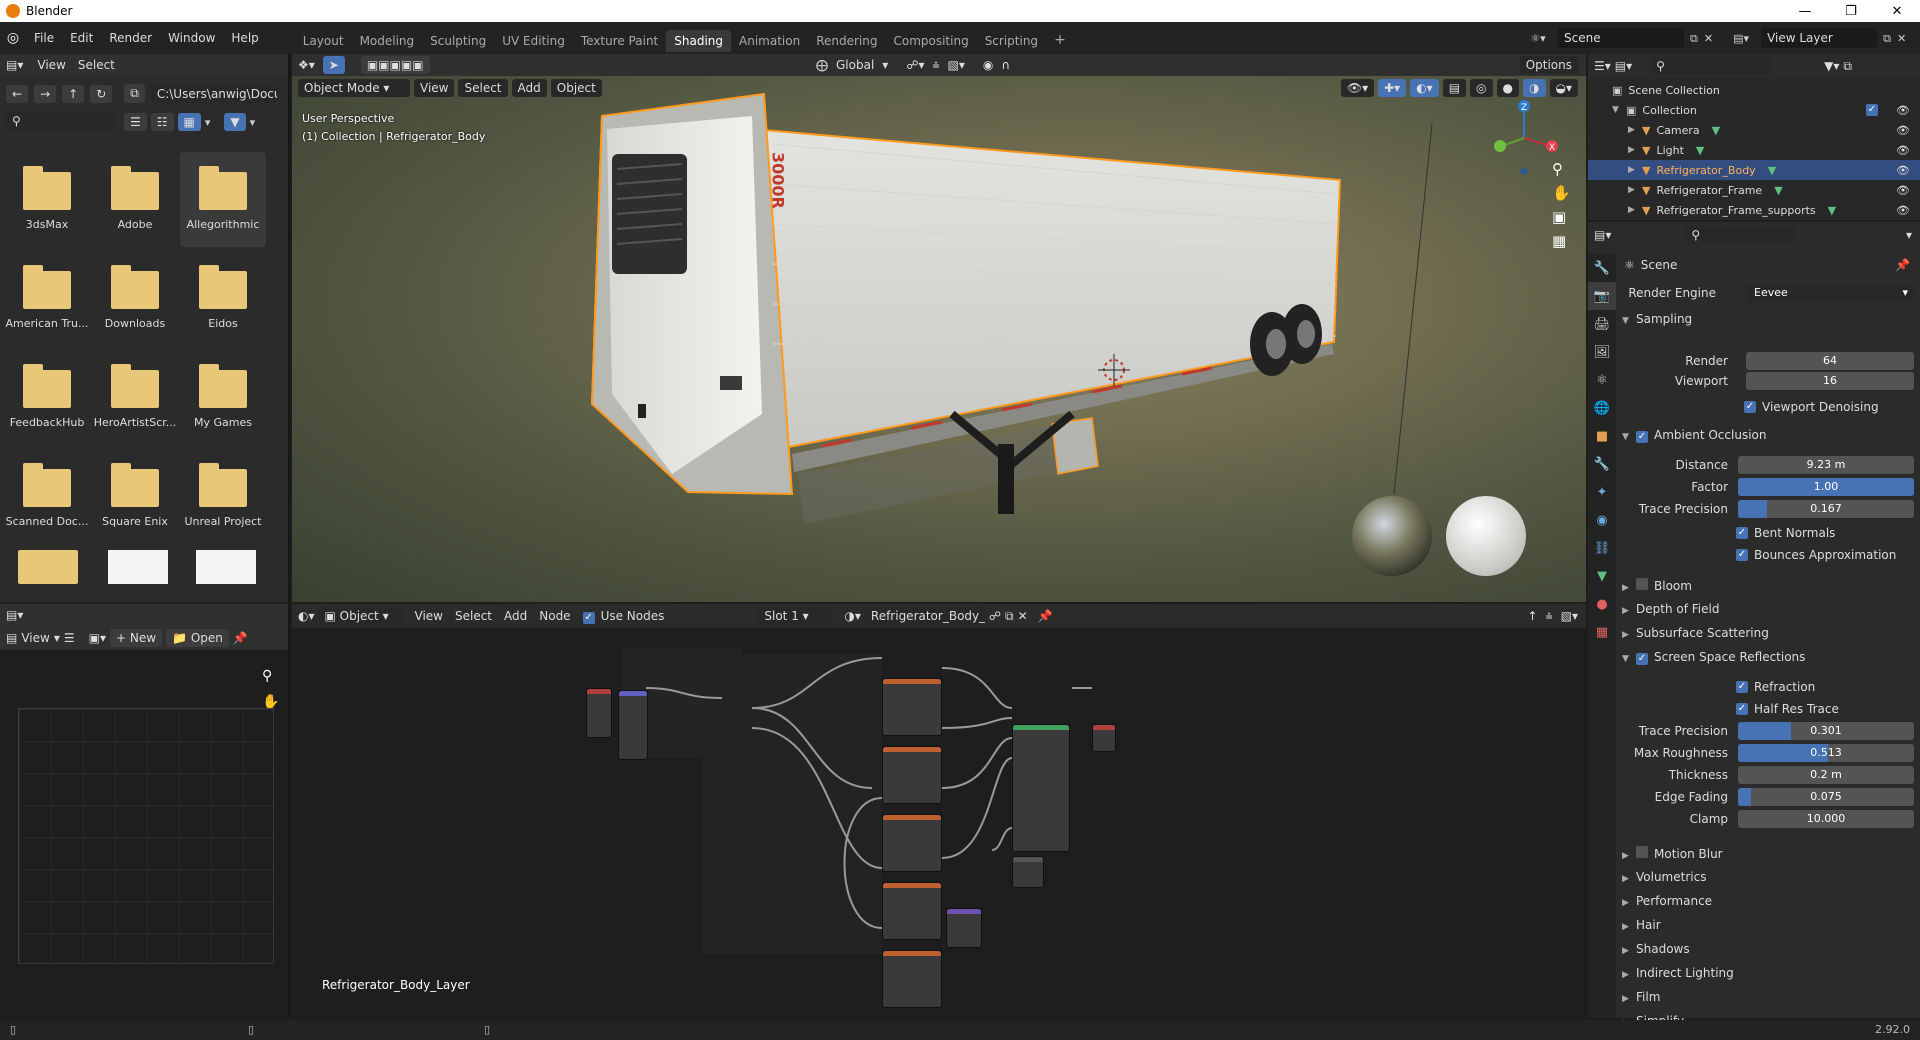  I want to click on blender-menu-icon: ◎, so click(13, 38).